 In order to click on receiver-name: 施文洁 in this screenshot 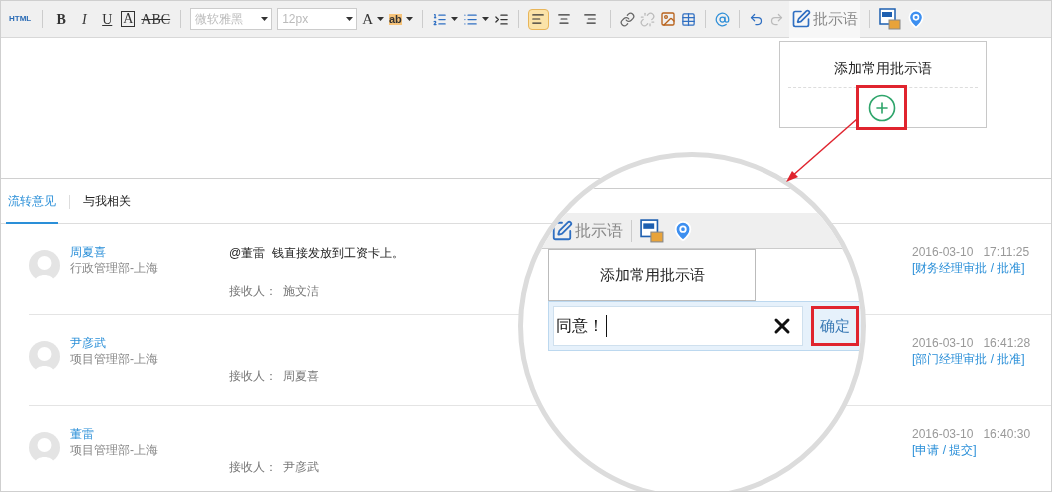, I will do `click(301, 291)`.